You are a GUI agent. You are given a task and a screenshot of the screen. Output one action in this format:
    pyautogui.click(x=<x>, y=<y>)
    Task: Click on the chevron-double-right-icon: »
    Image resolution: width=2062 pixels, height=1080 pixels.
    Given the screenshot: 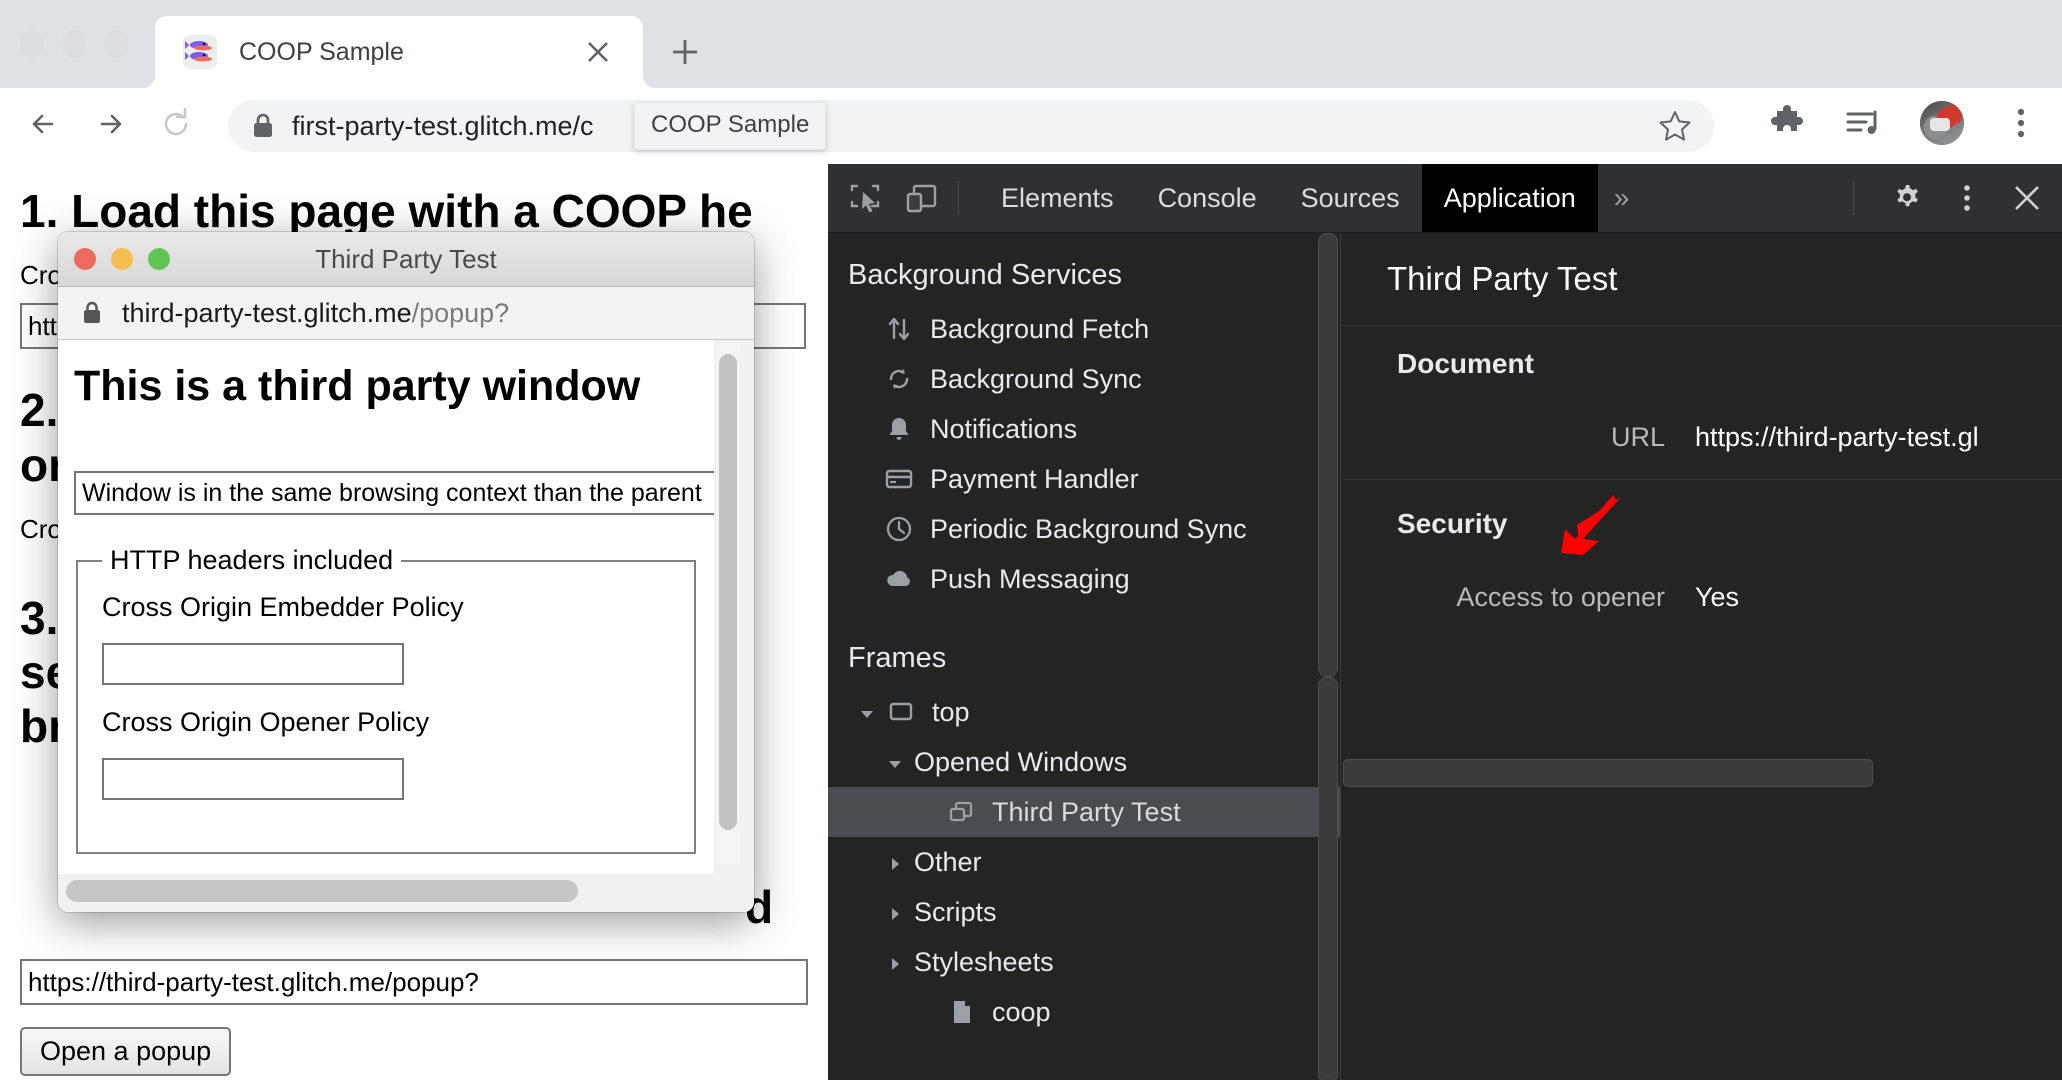 What is the action you would take?
    pyautogui.click(x=1622, y=198)
    